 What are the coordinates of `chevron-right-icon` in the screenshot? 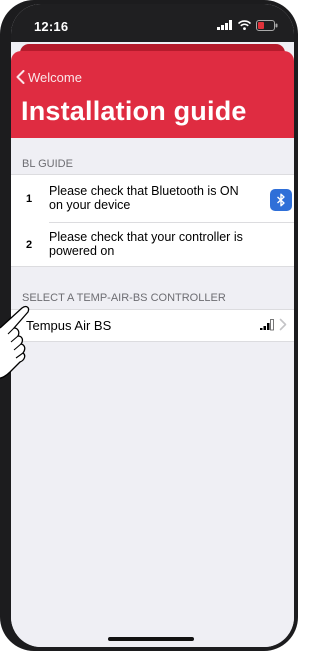 It's located at (283, 324).